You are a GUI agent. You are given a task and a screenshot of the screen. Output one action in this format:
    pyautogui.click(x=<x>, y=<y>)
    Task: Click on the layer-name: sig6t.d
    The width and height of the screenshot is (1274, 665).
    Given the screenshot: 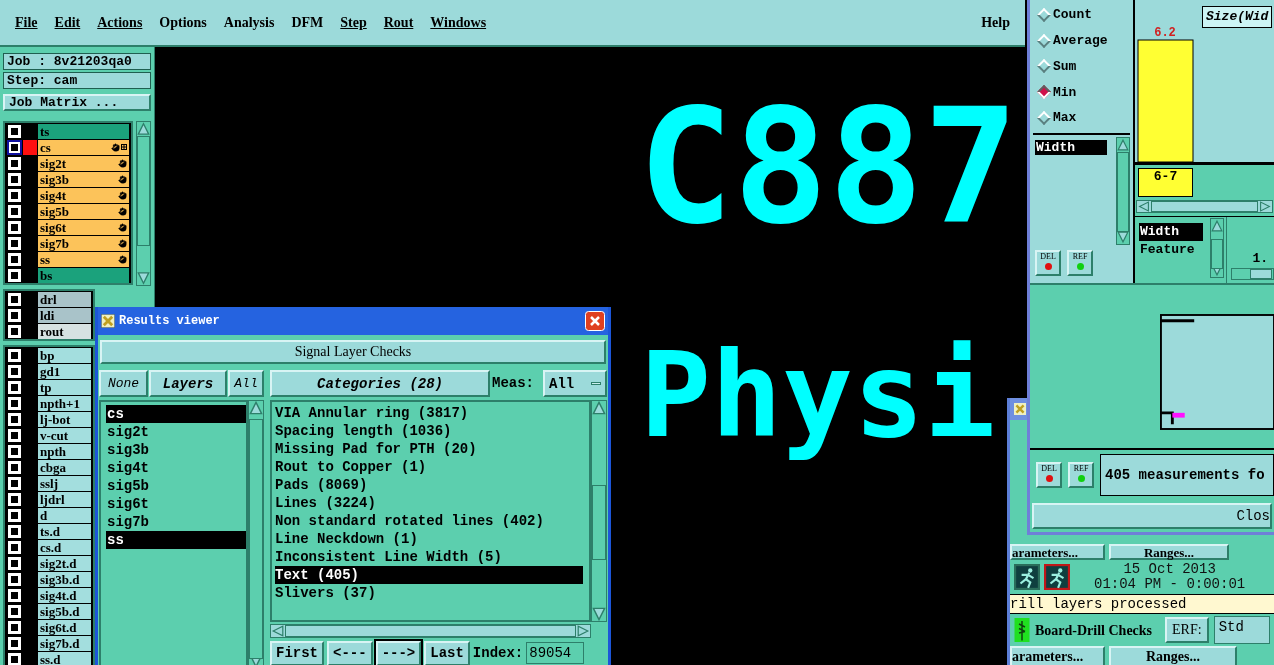 What is the action you would take?
    pyautogui.click(x=64, y=627)
    